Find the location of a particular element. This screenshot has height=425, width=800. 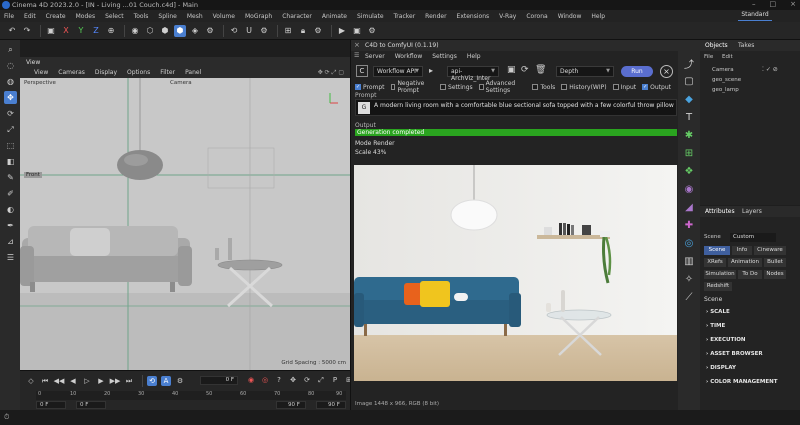

check-input: Input is located at coordinates (624, 87).